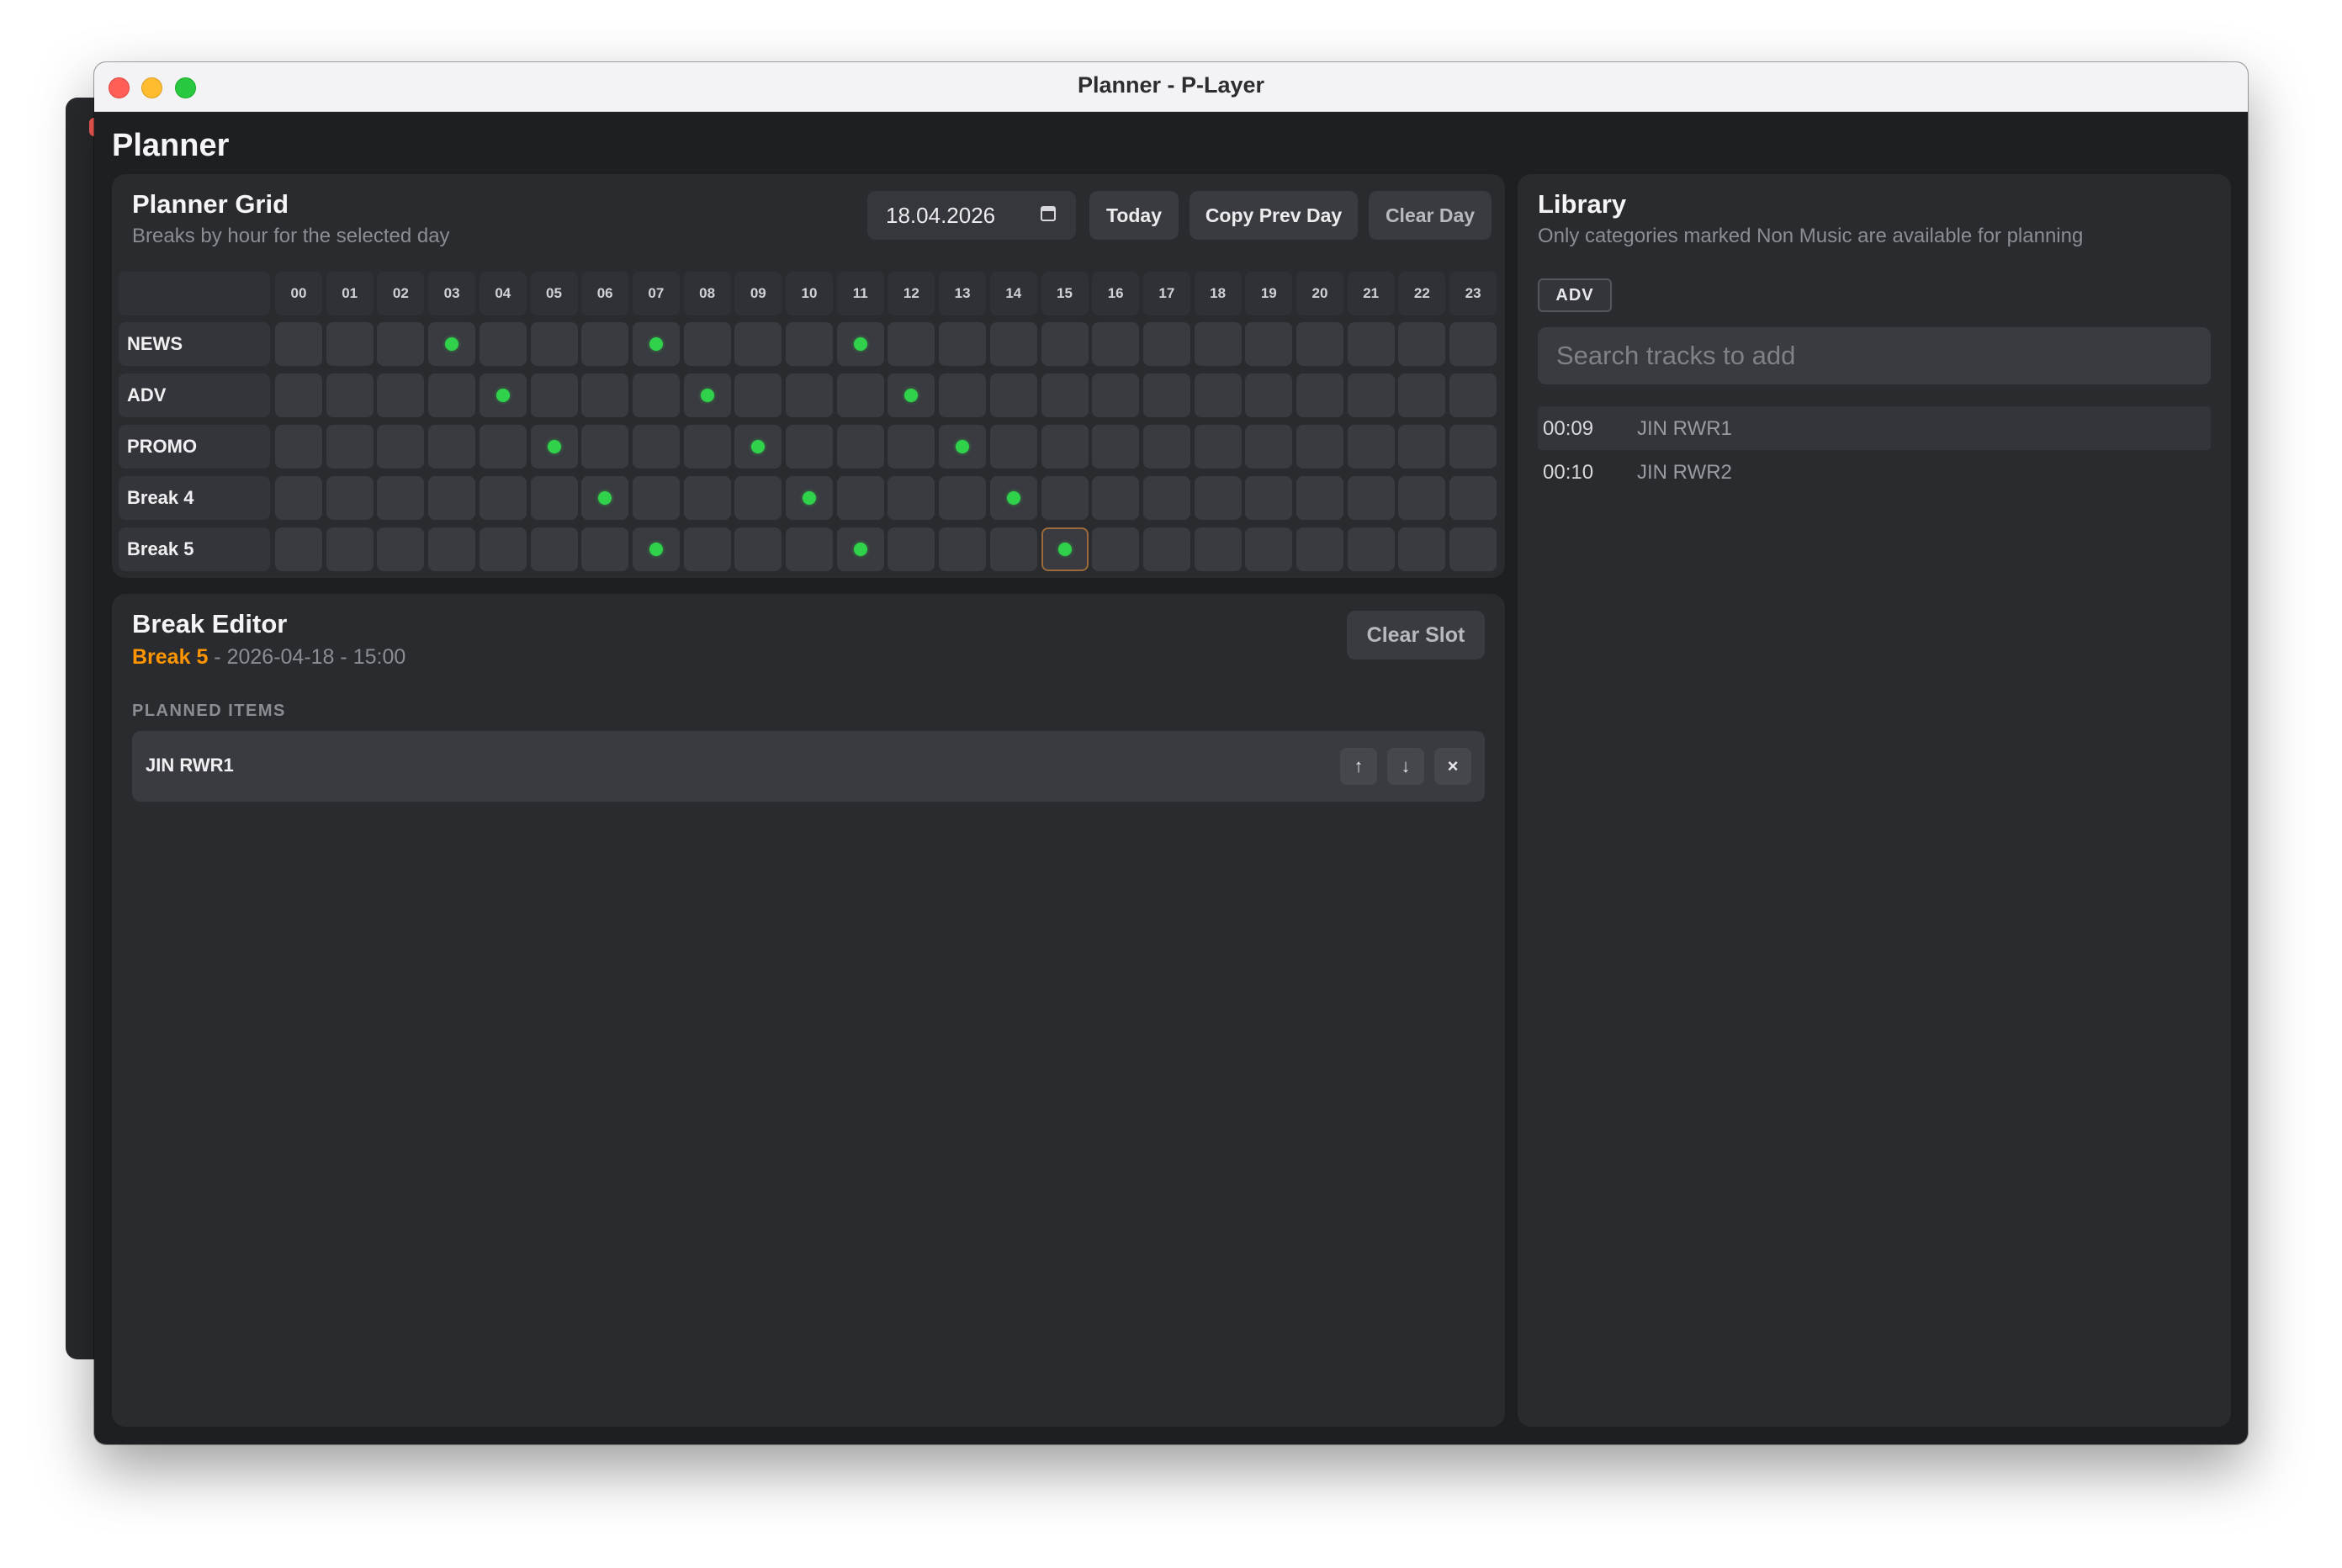  What do you see at coordinates (1874, 355) in the screenshot?
I see `search-tracks-input` at bounding box center [1874, 355].